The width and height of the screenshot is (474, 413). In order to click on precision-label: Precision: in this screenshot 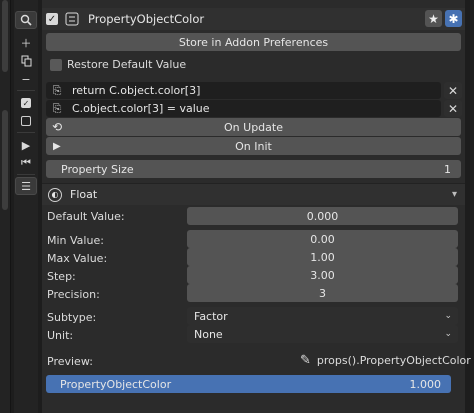, I will do `click(73, 294)`.